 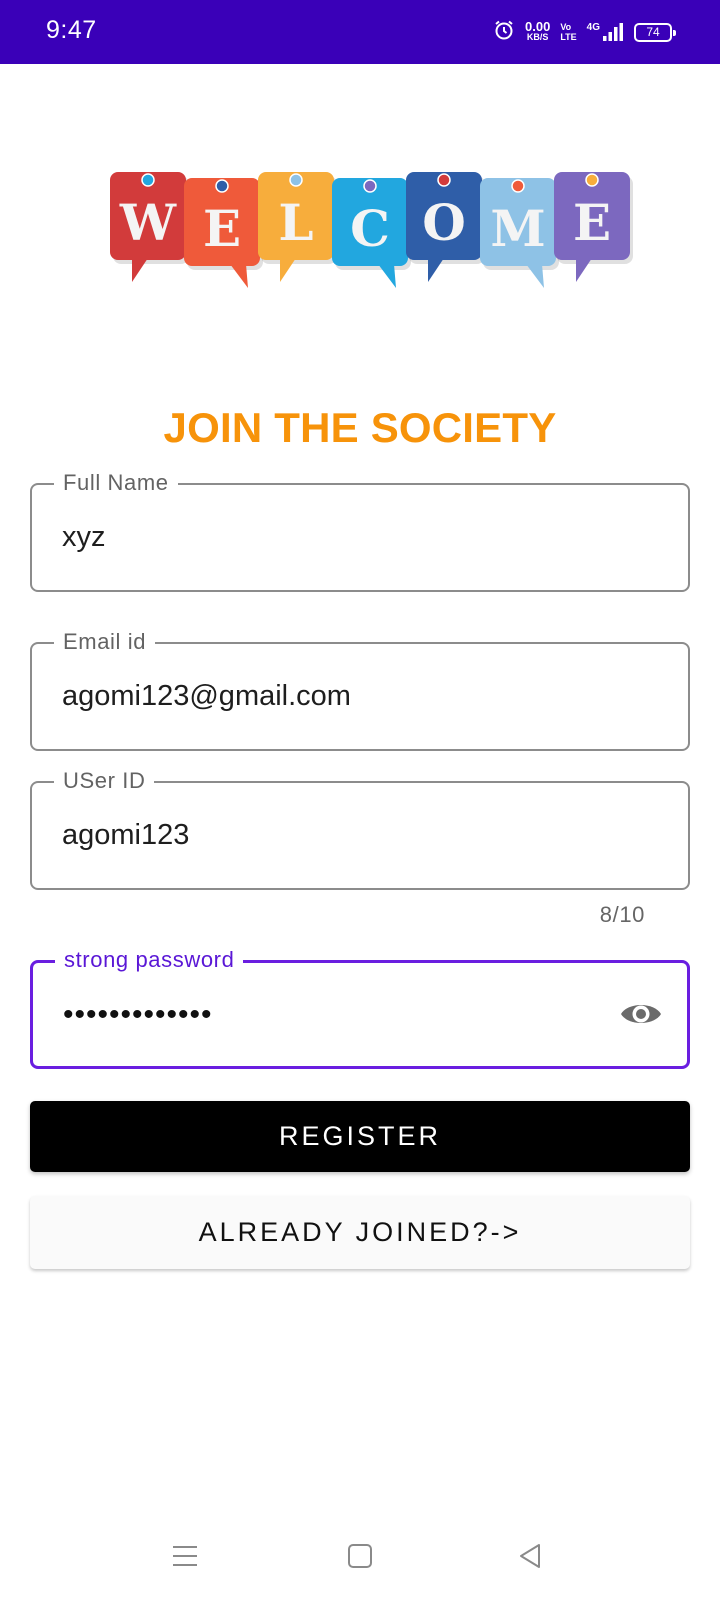 I want to click on register-button: REGISTER, so click(x=360, y=1136).